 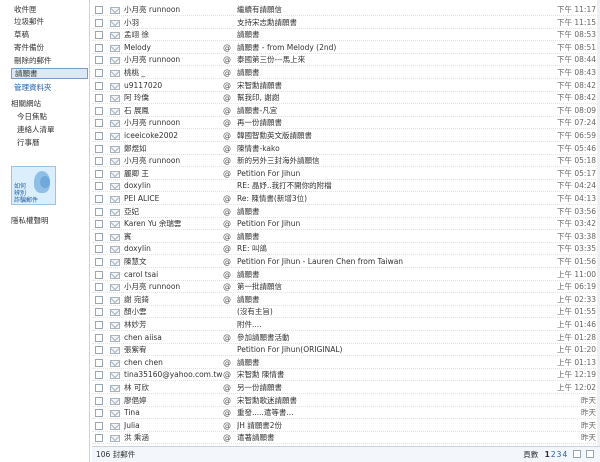 I want to click on scam-awareness-banner: 如何 辨別 詐騙郵件, so click(x=33, y=185).